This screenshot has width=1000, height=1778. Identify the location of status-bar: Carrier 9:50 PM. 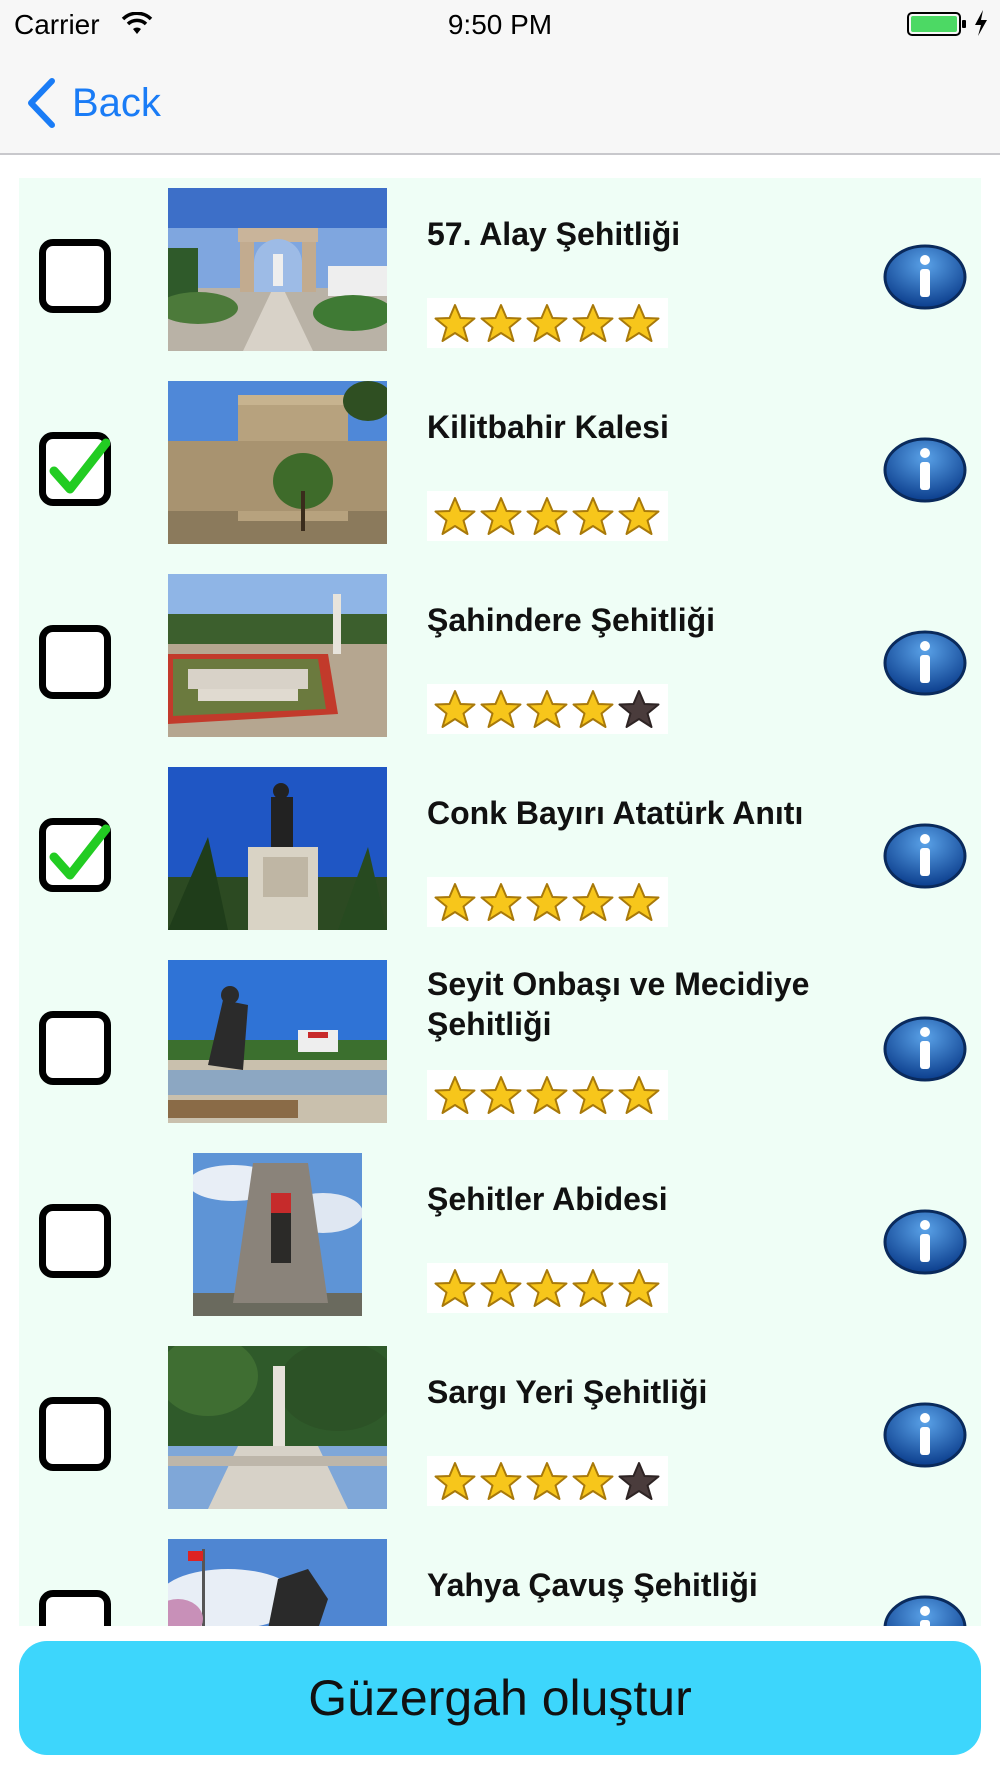
(500, 23).